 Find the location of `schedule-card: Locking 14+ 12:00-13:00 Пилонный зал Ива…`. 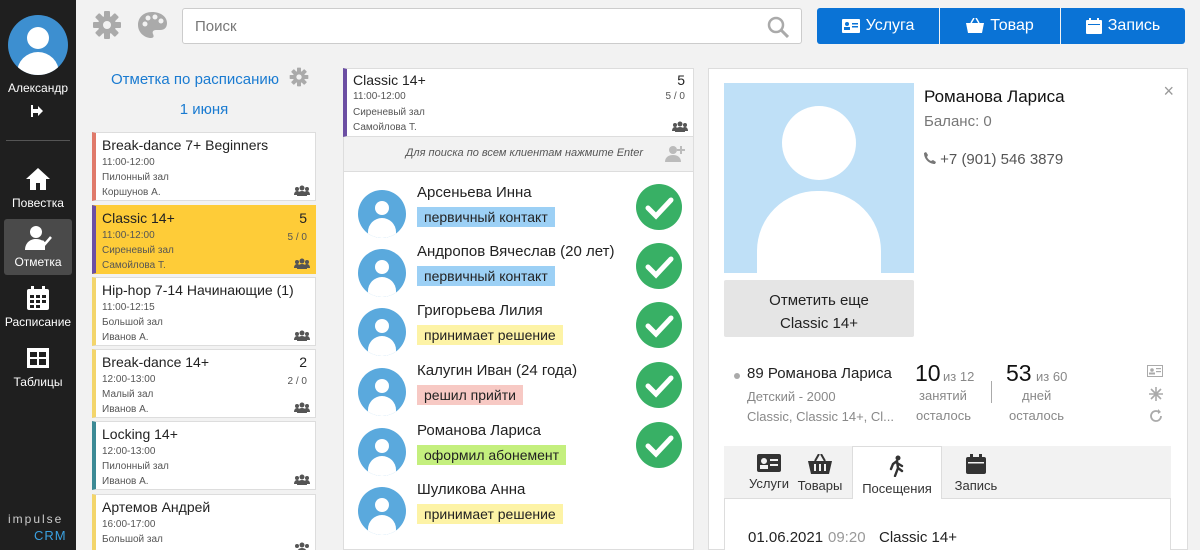

schedule-card: Locking 14+ 12:00-13:00 Пилонный зал Ива… is located at coordinates (204, 455).